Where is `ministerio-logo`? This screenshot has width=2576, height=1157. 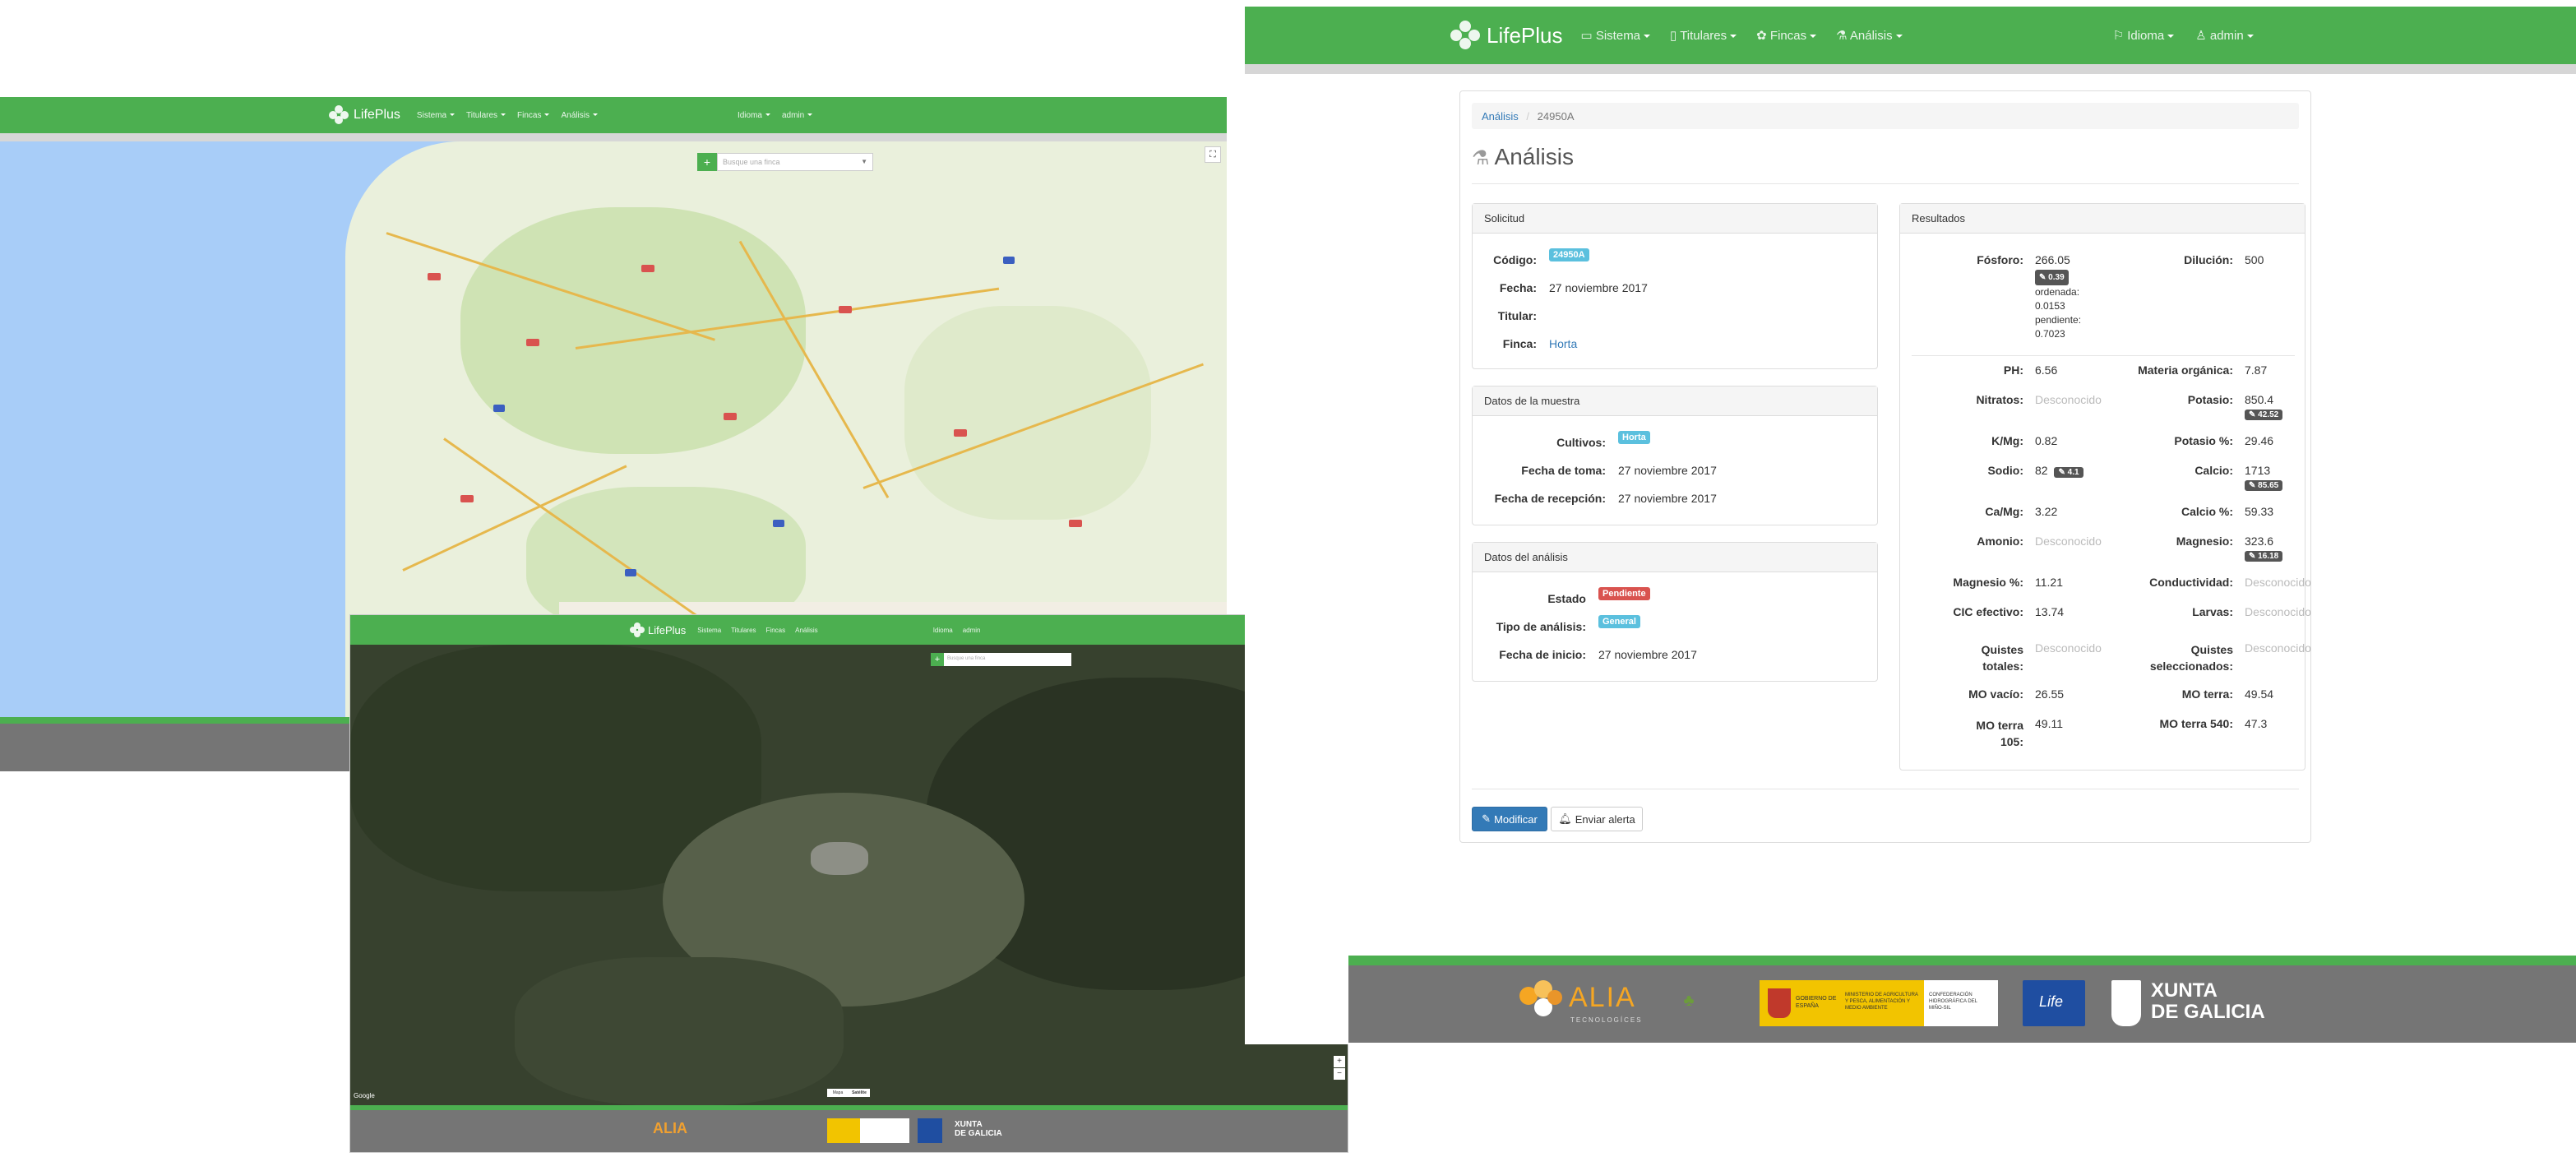 ministerio-logo is located at coordinates (884, 1130).